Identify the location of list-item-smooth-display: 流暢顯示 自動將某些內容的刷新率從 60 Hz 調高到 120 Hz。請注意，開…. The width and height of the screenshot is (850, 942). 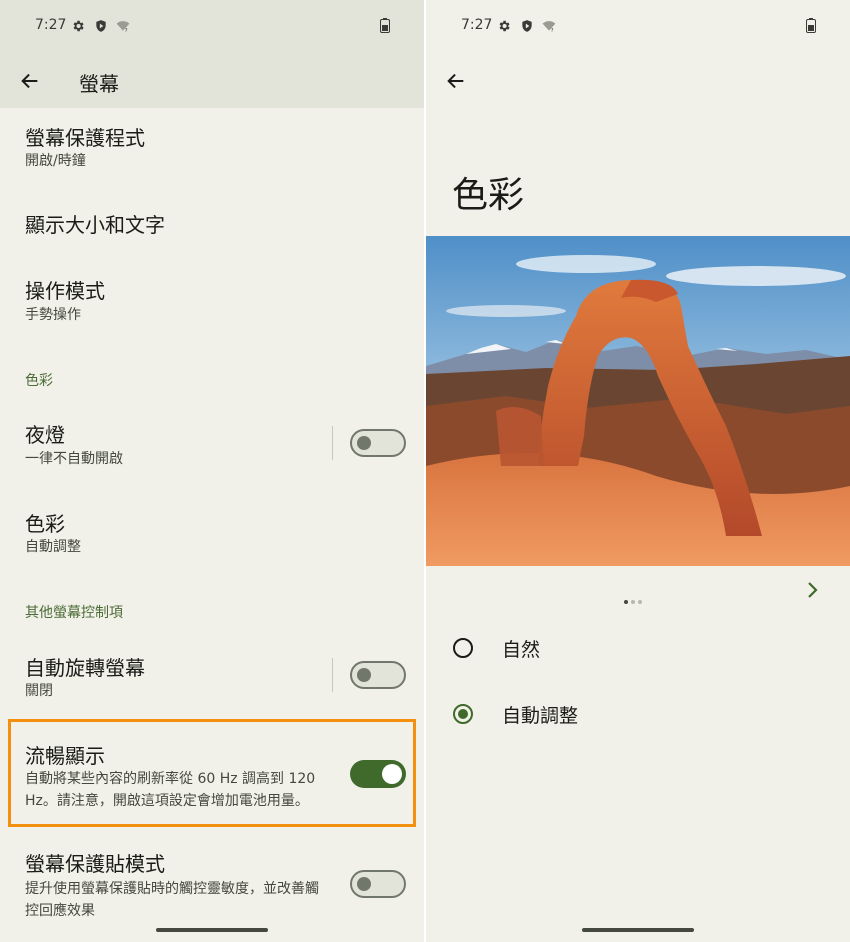
(212, 774).